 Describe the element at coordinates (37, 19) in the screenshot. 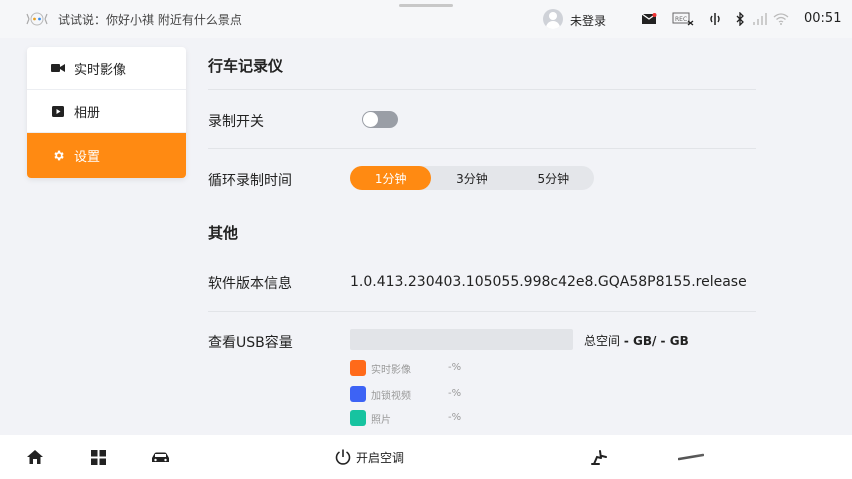

I see `voice-assistant-icon` at that location.